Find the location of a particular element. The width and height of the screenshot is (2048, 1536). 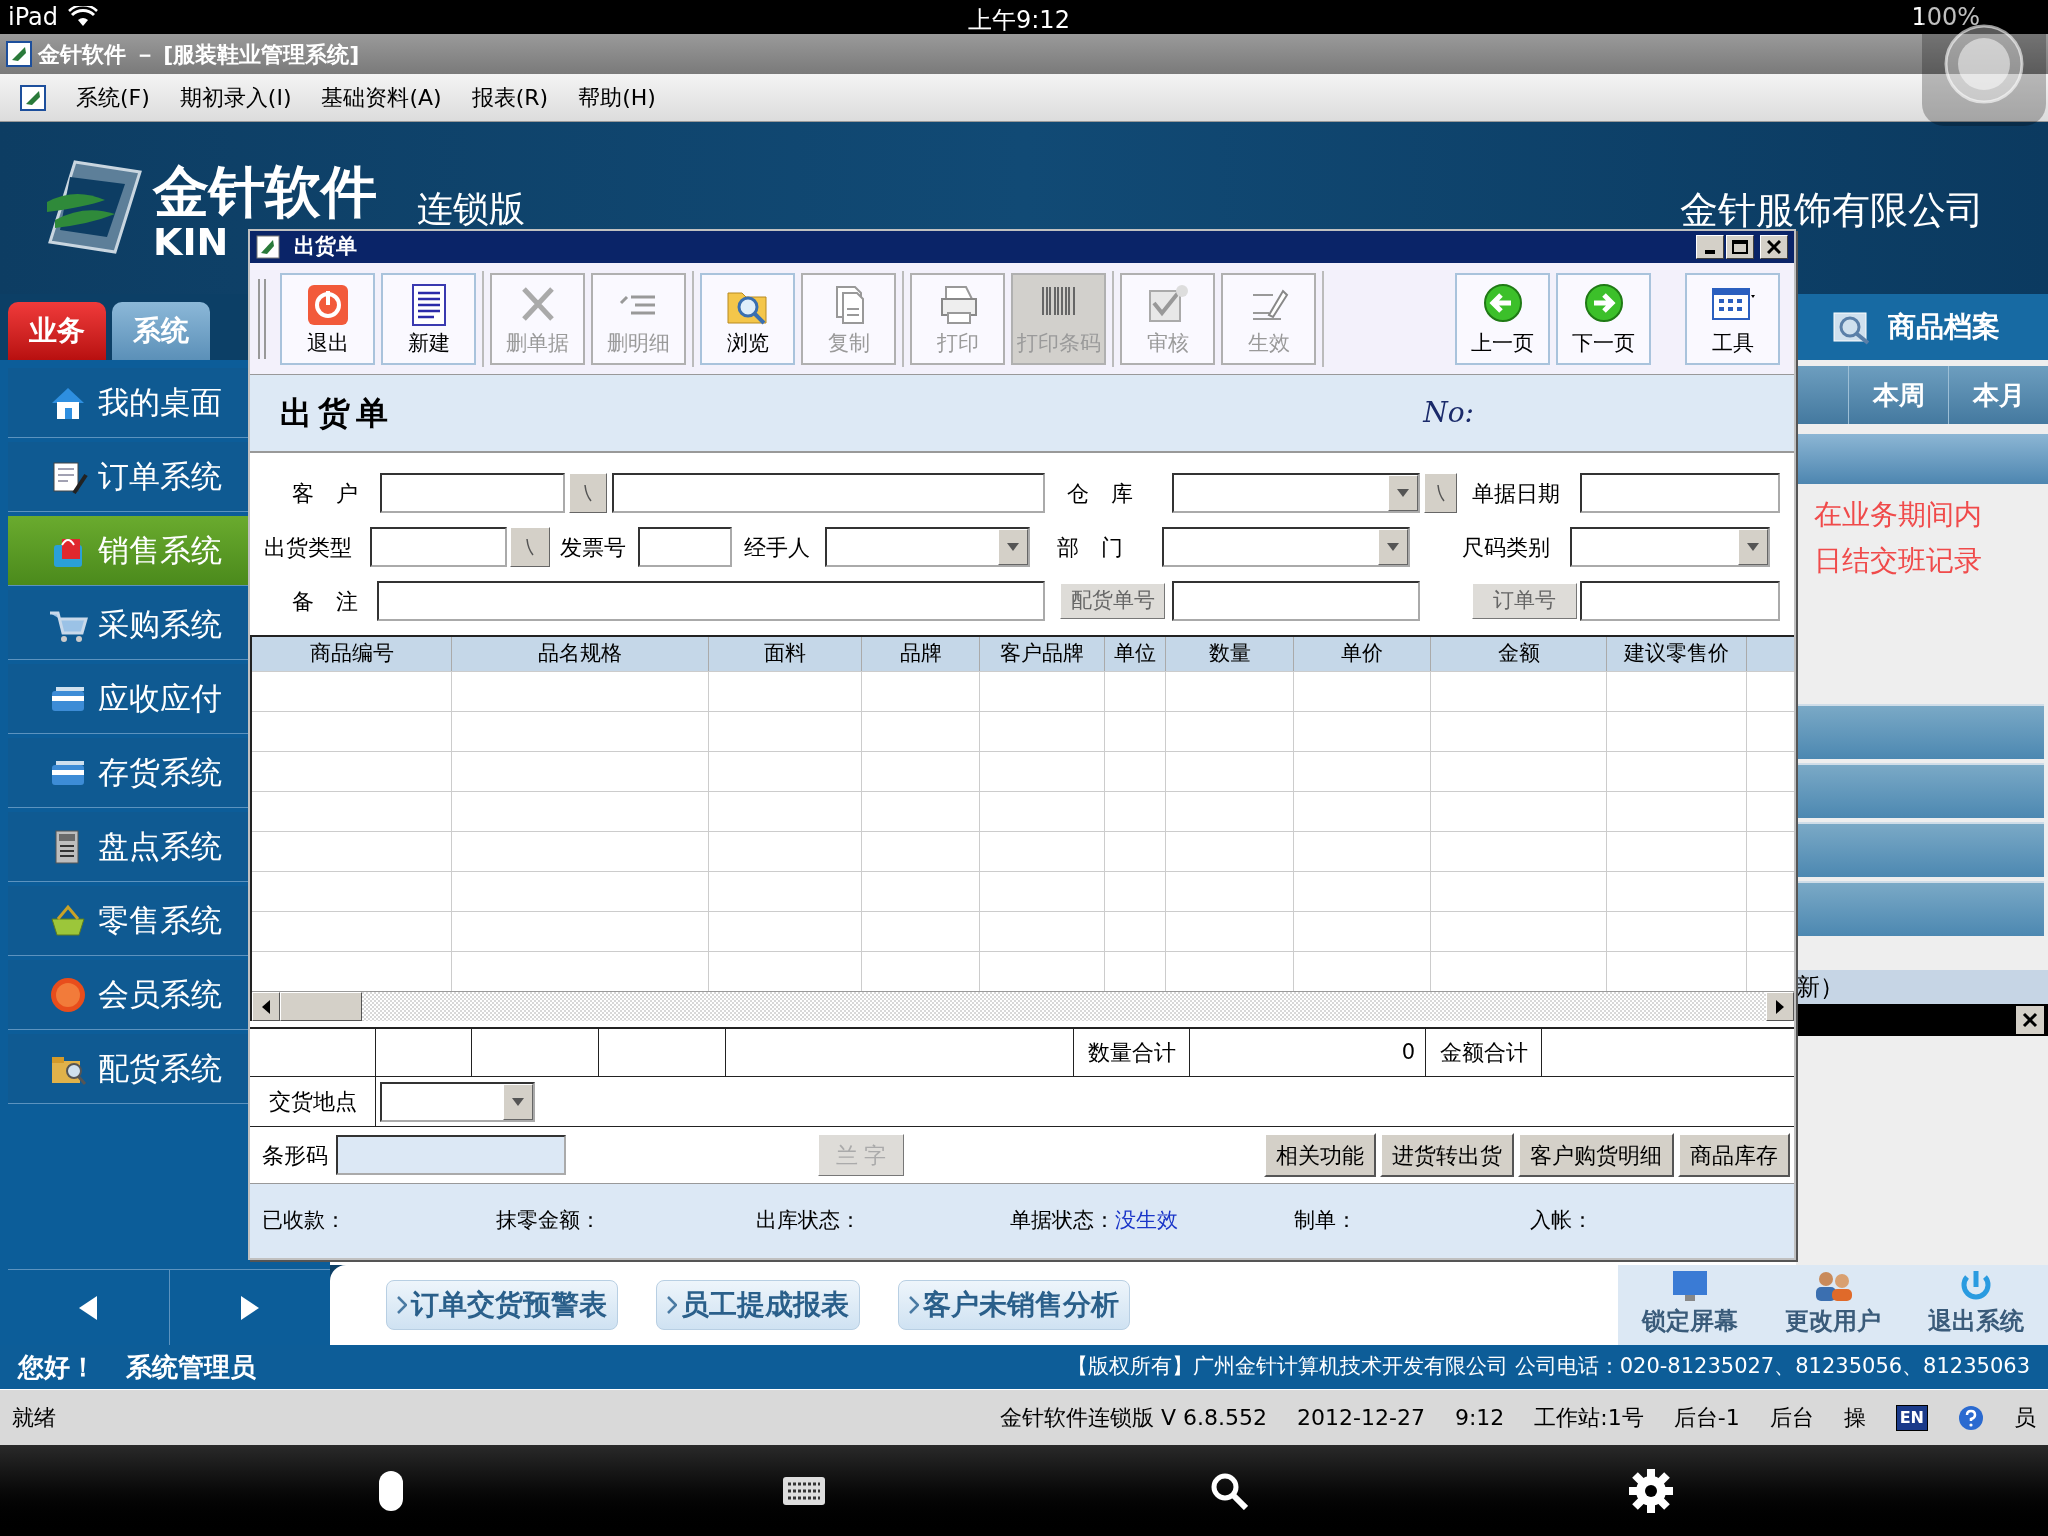

toolbar-button: 退出 is located at coordinates (327, 318).